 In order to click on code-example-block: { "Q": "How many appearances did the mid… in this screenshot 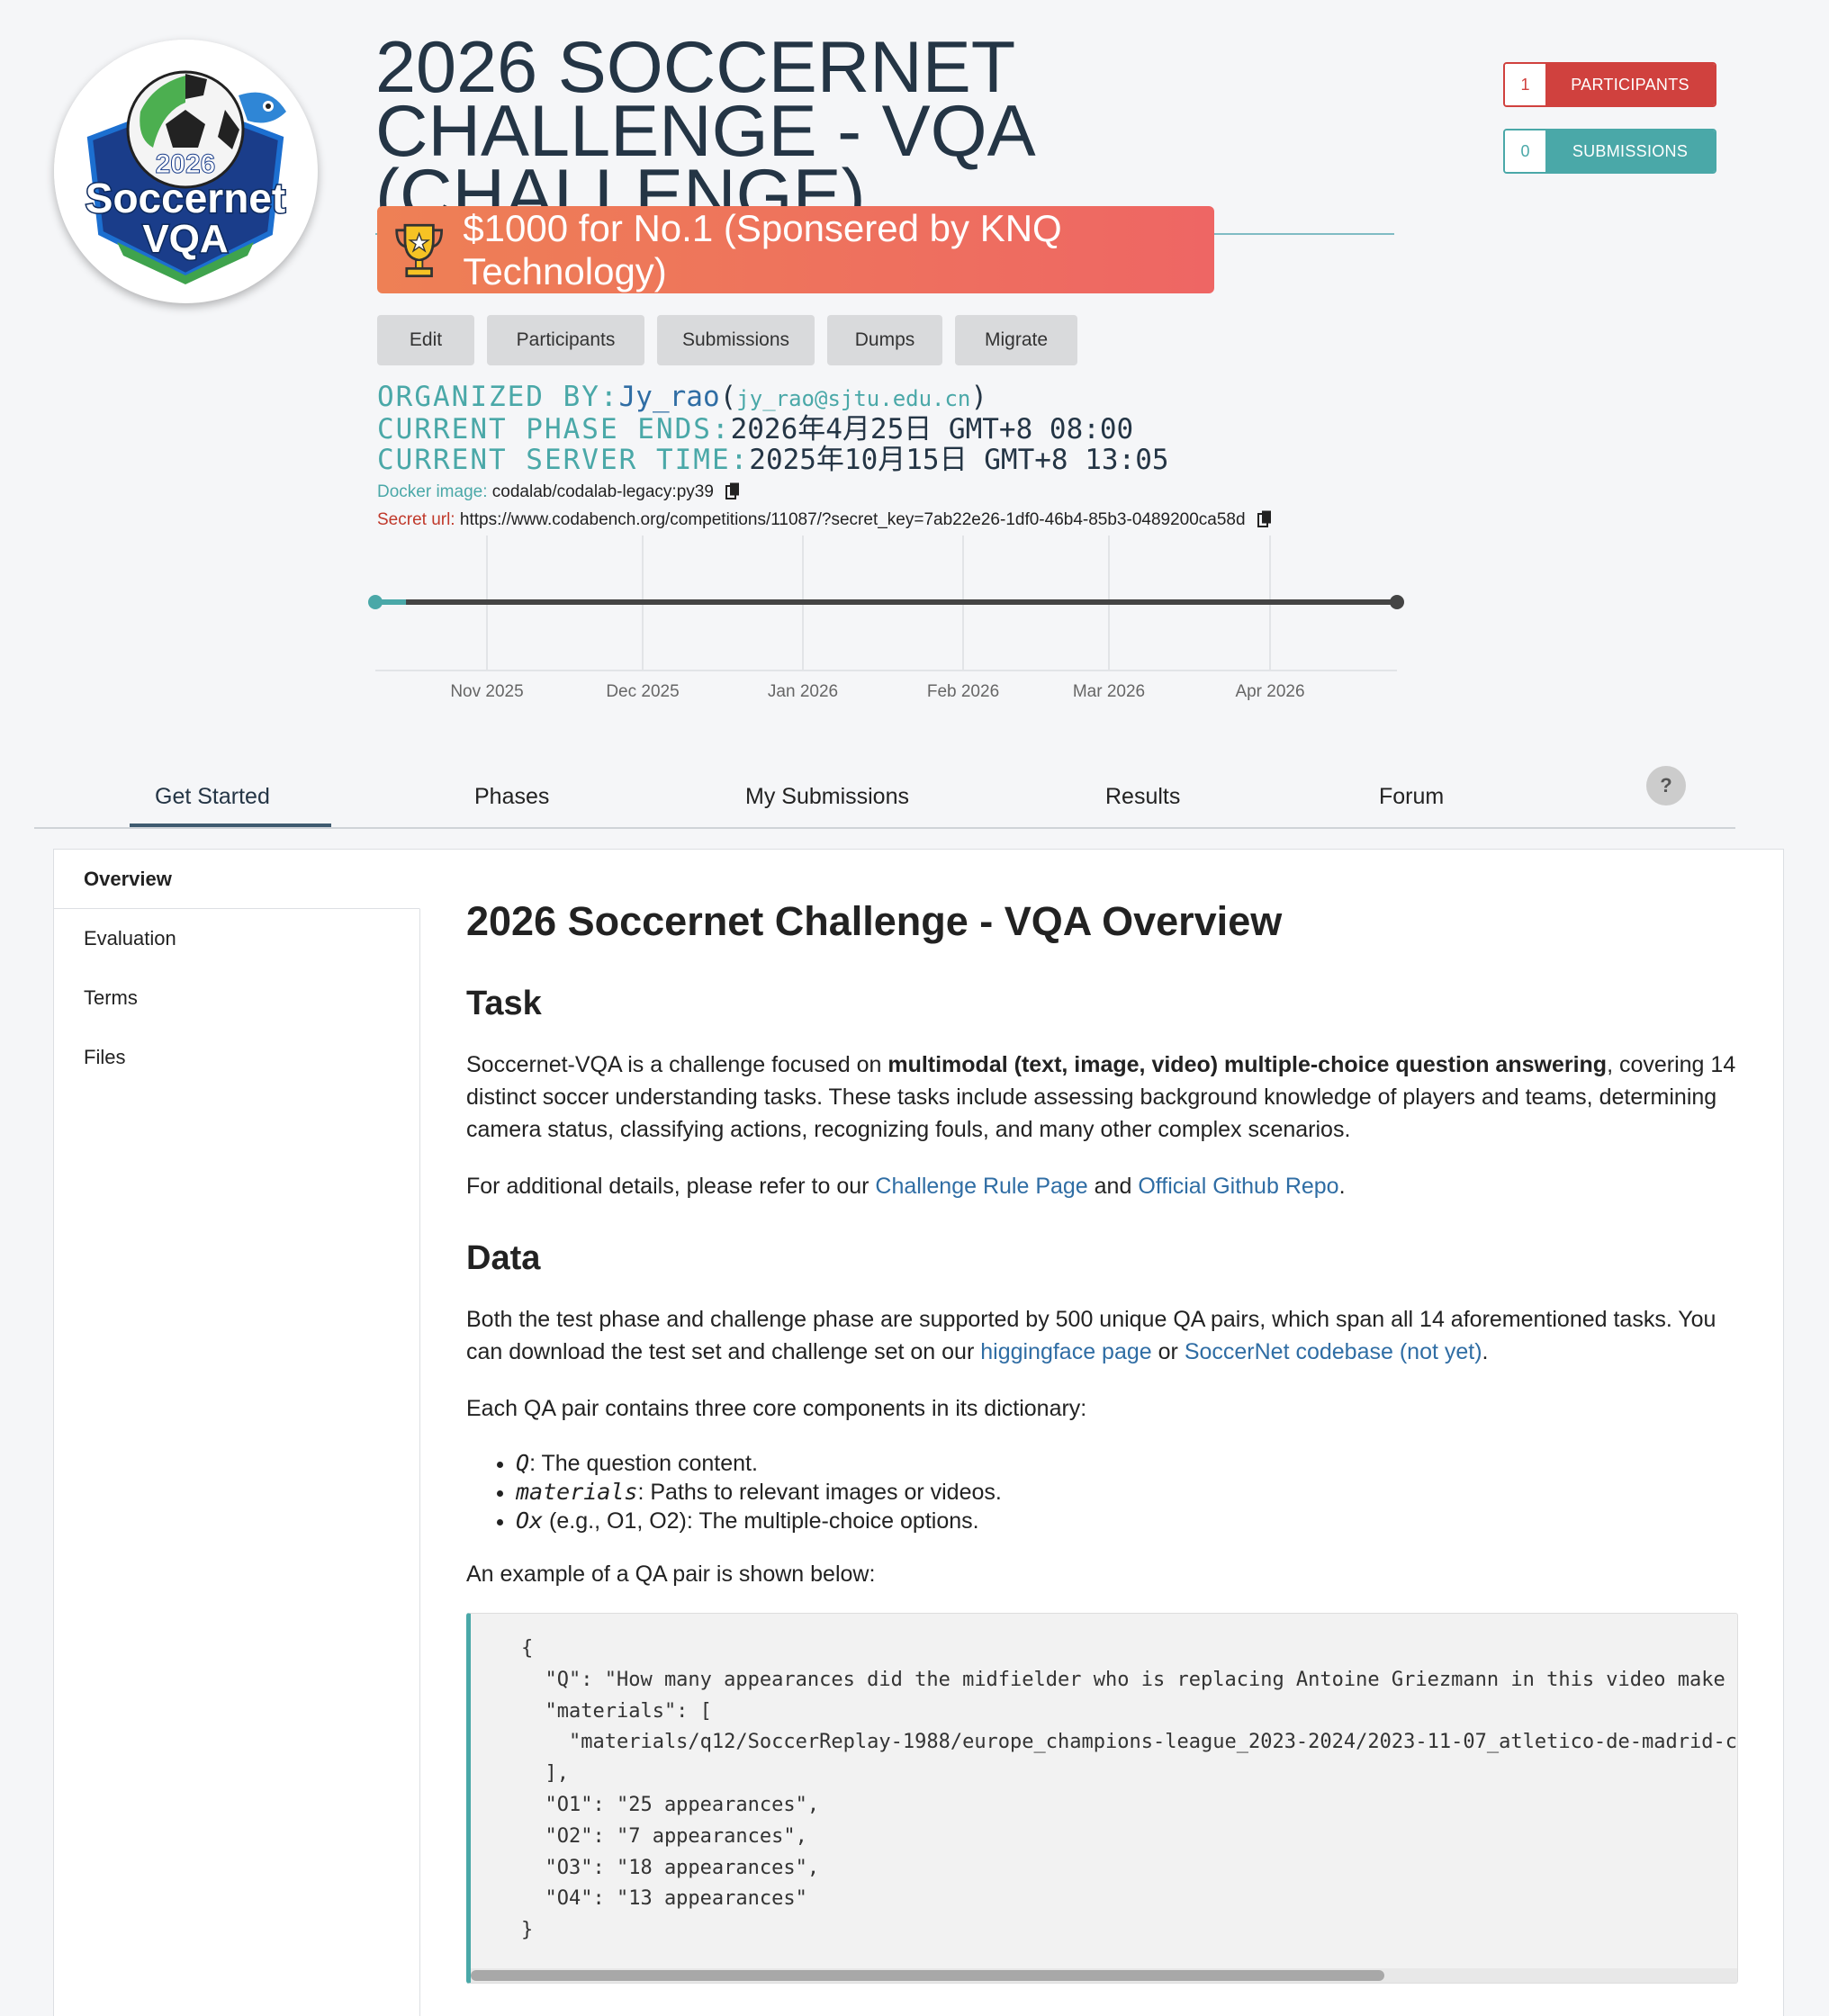, I will do `click(1102, 1799)`.